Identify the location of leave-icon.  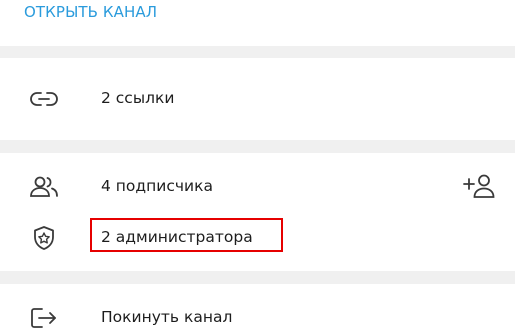
(44, 318).